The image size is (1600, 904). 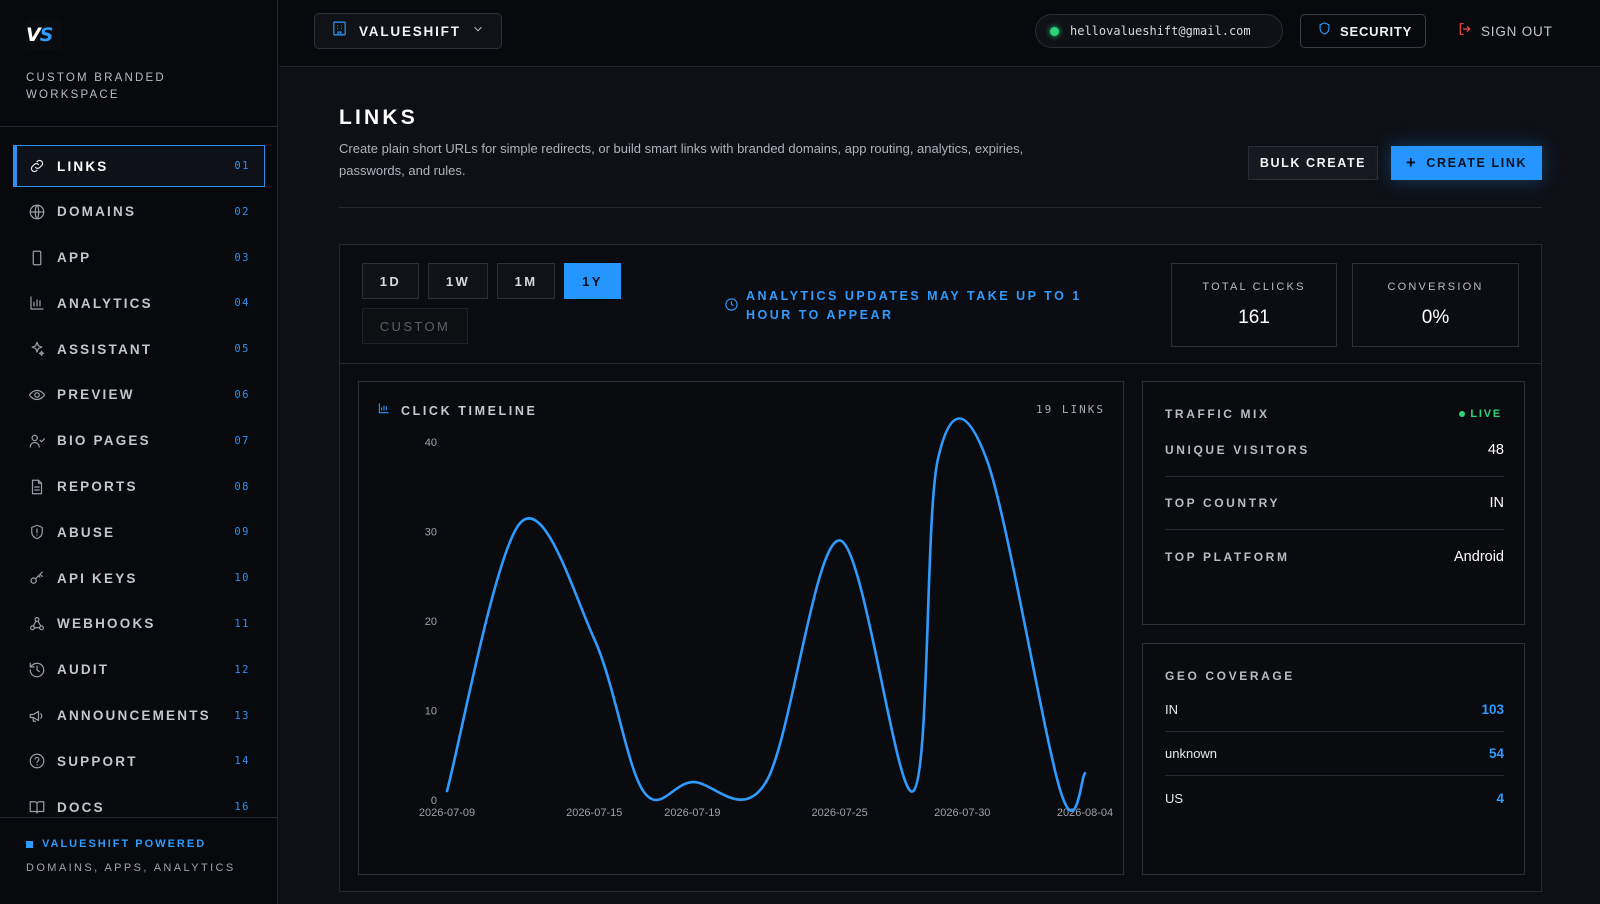 What do you see at coordinates (390, 281) in the screenshot?
I see `range-1d-button: 1D` at bounding box center [390, 281].